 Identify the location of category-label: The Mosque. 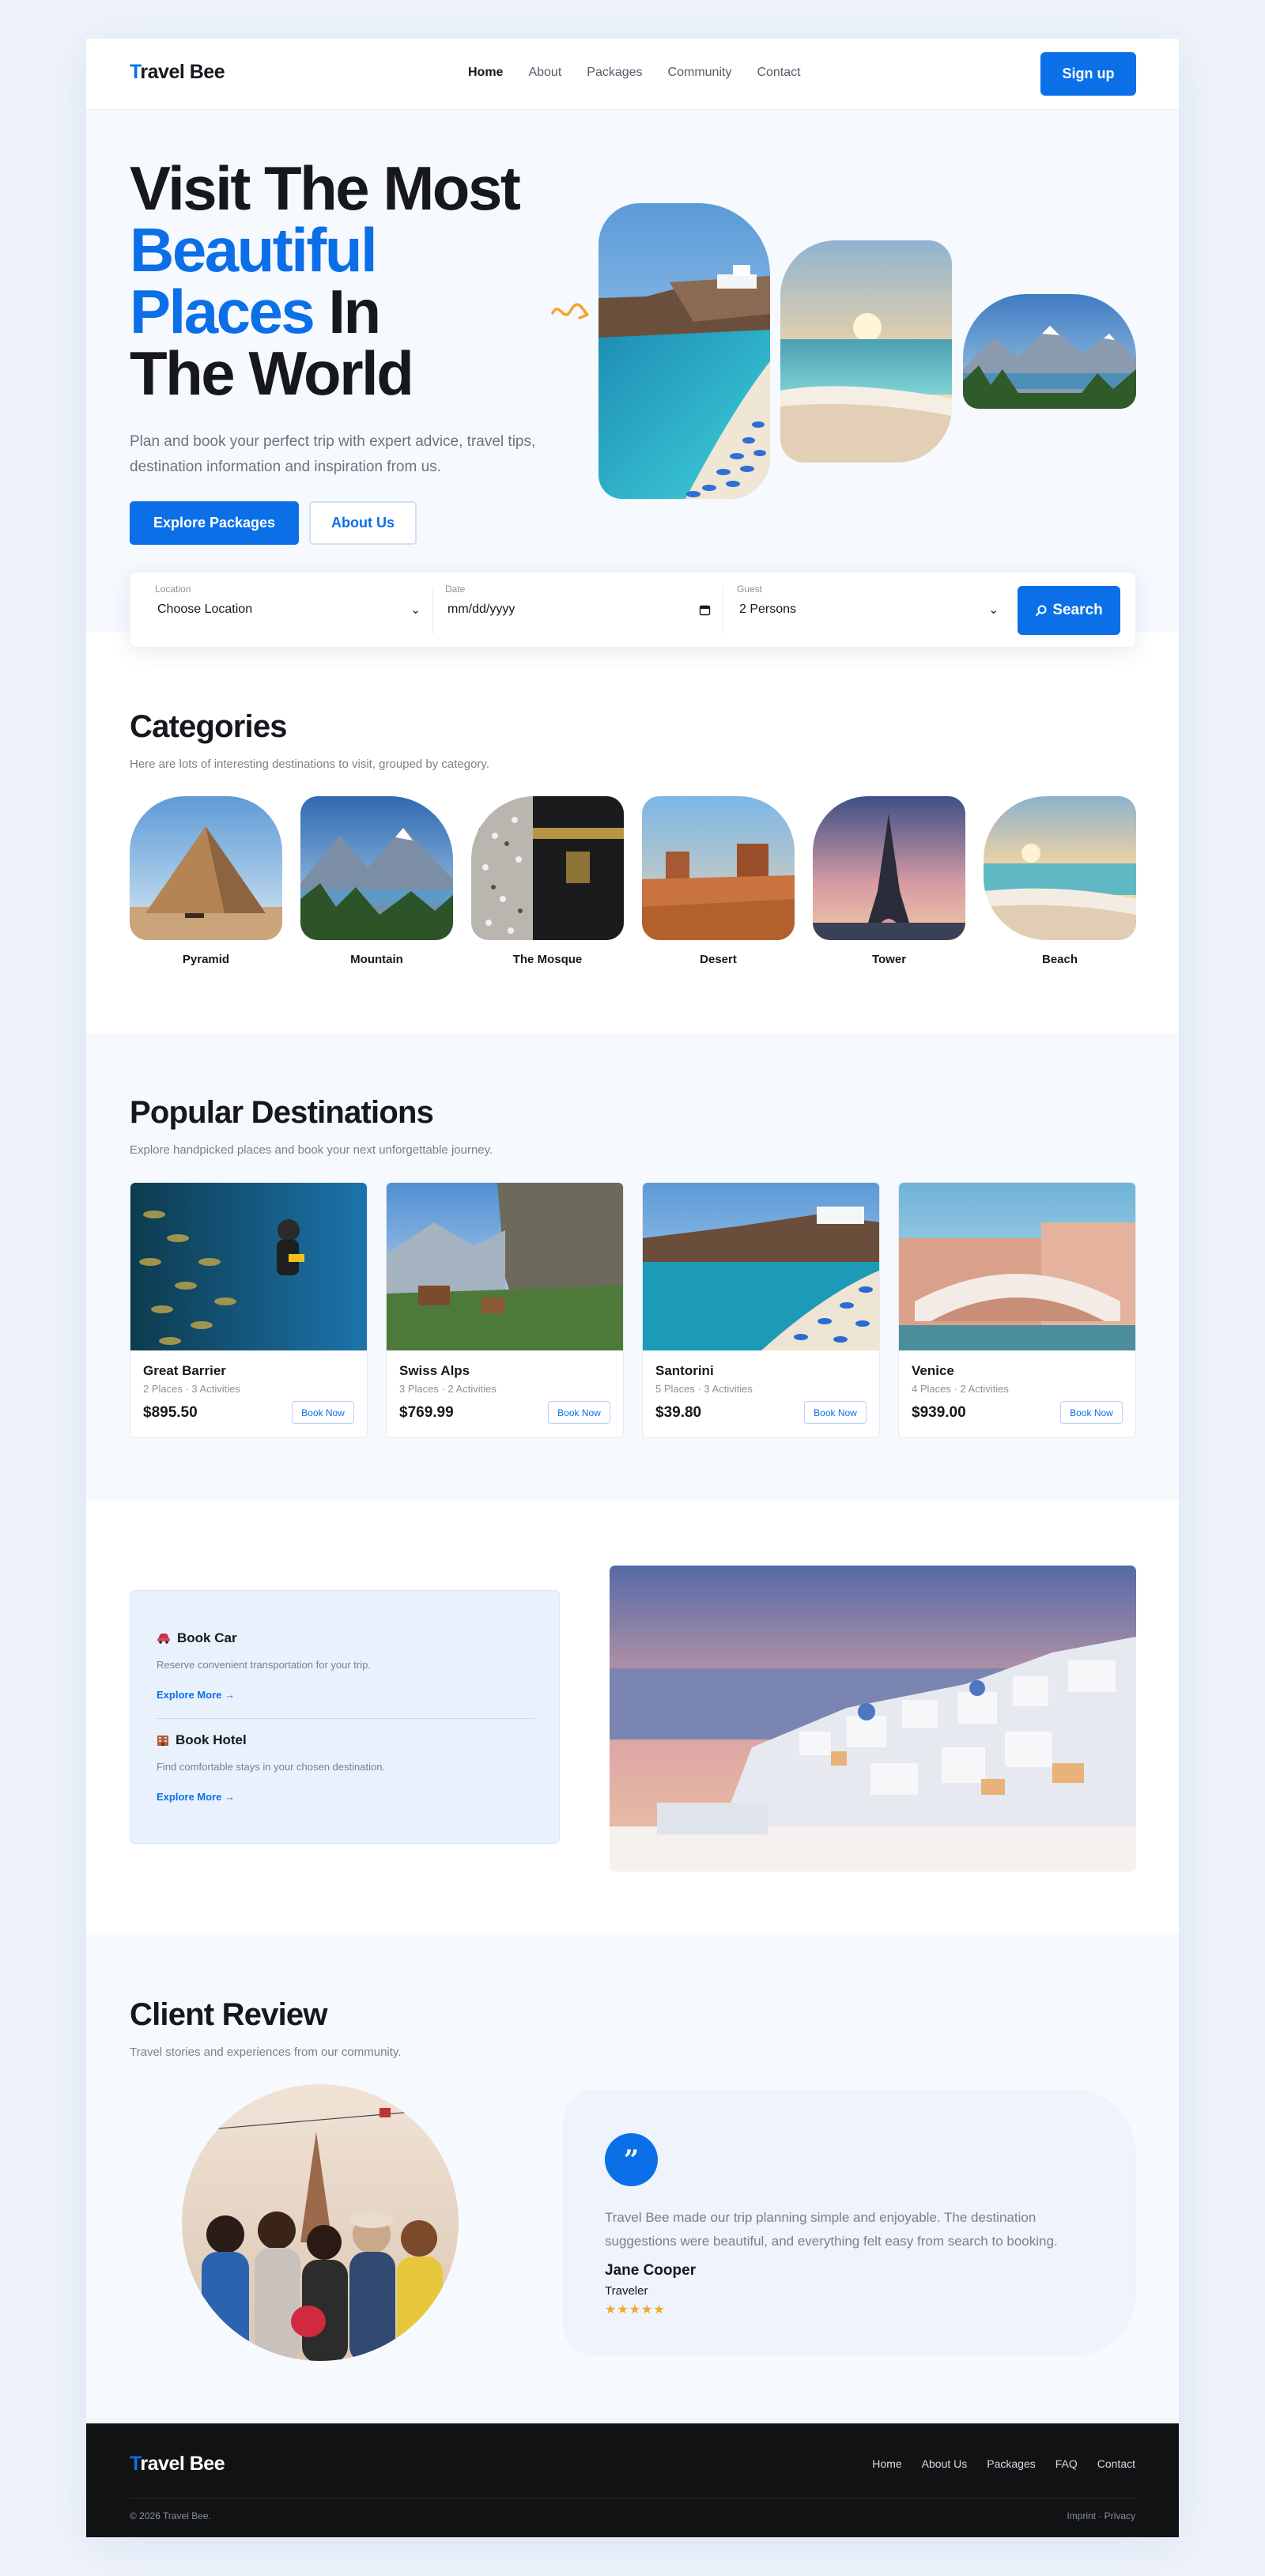
(547, 959).